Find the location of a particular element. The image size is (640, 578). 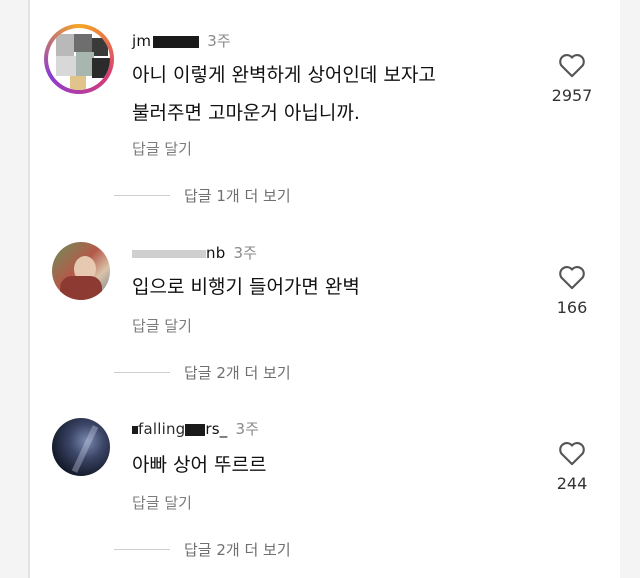

avatar-shirt is located at coordinates (81, 288).